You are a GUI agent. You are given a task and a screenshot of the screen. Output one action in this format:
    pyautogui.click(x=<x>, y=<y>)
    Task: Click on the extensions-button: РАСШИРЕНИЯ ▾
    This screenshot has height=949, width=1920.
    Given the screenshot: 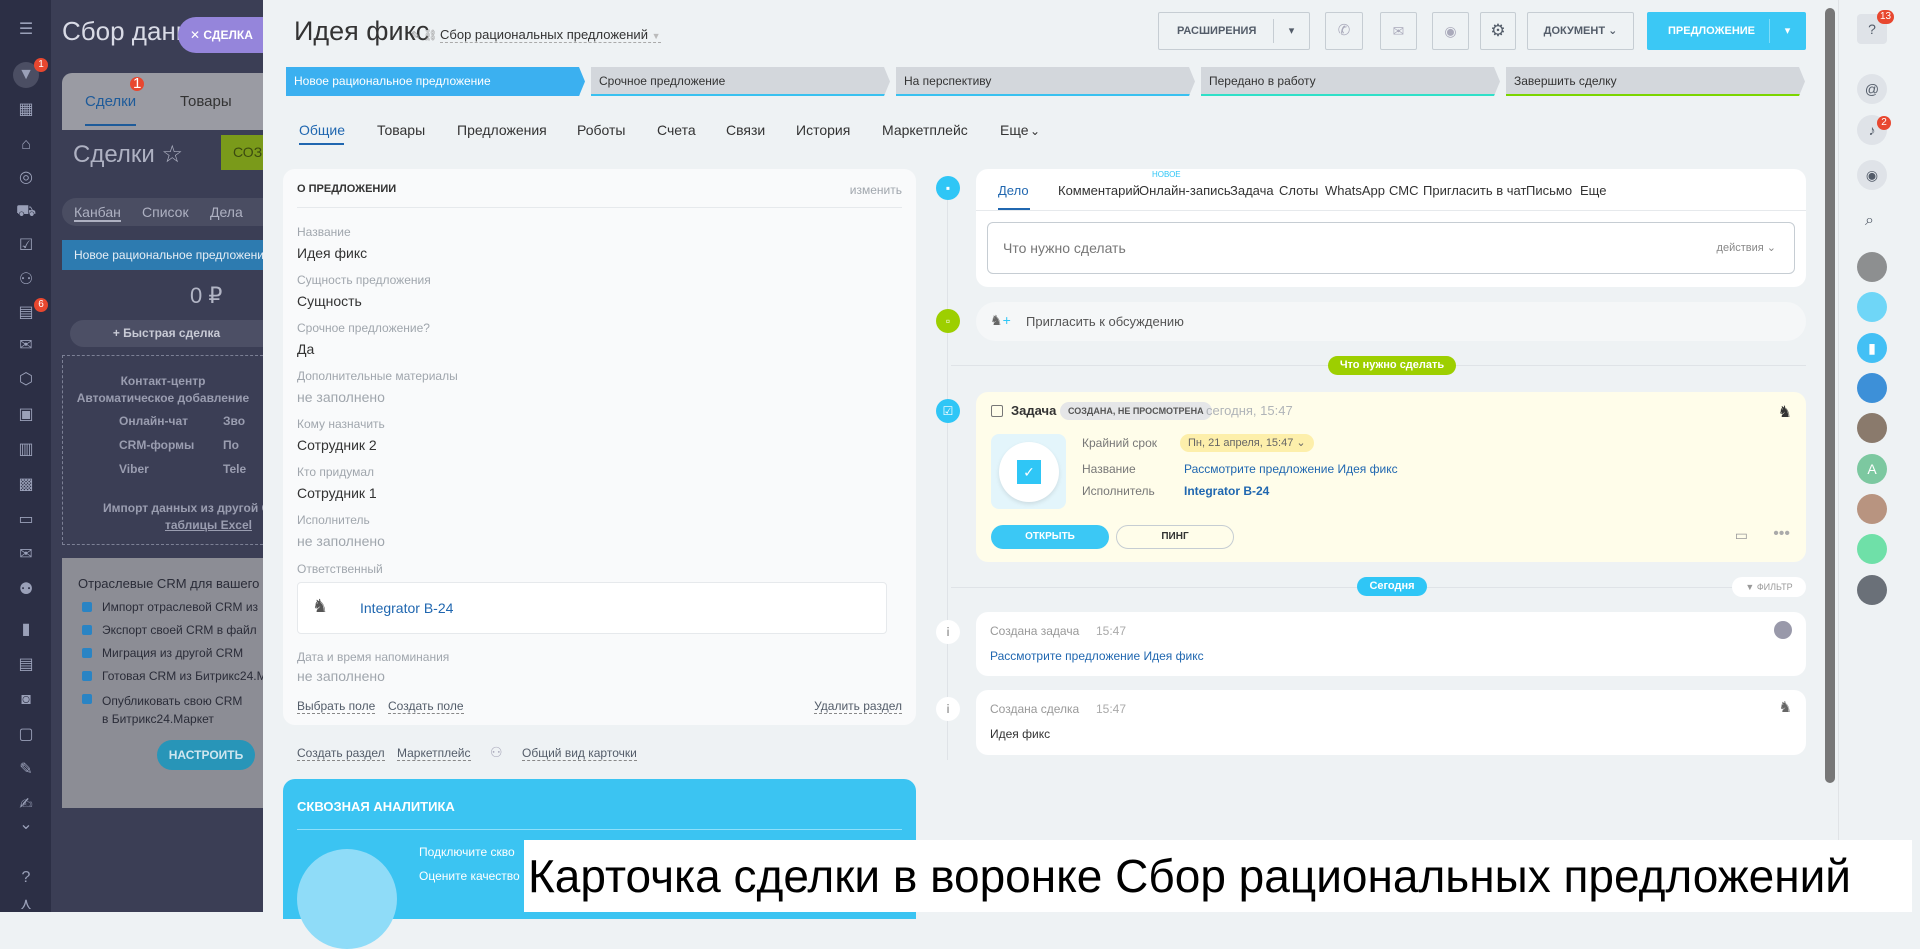 What is the action you would take?
    pyautogui.click(x=1234, y=31)
    